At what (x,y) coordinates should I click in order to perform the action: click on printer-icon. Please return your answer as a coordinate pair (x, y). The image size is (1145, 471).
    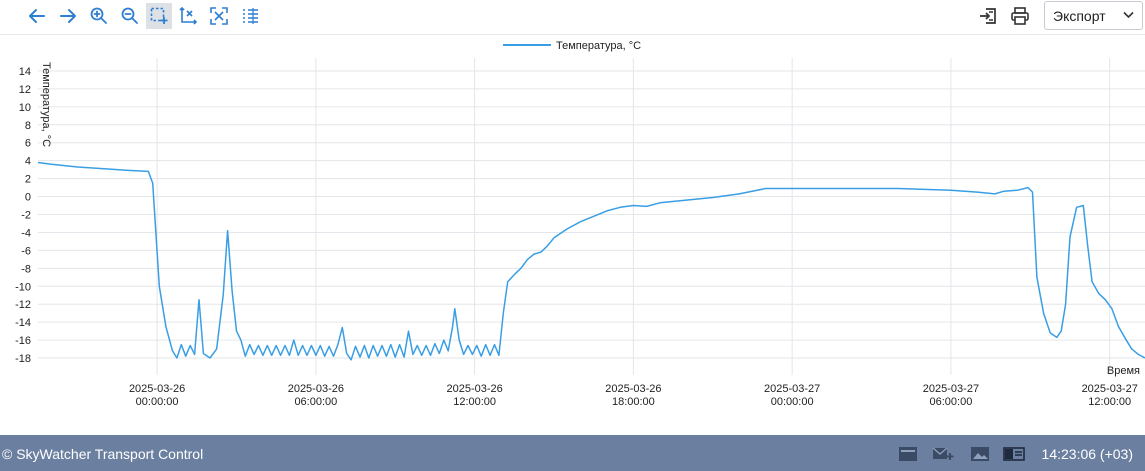
    Looking at the image, I should click on (1020, 16).